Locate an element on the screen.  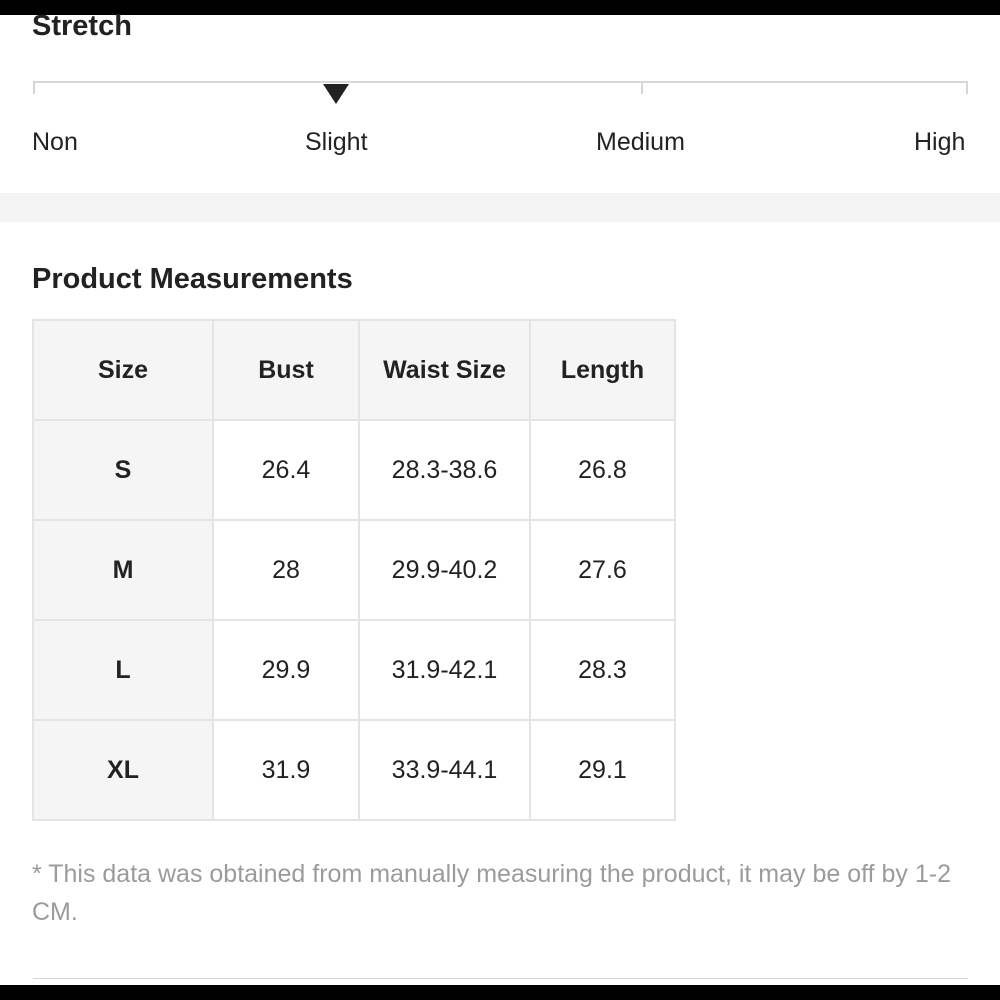
stretch-level-medium: Medium is located at coordinates (640, 142).